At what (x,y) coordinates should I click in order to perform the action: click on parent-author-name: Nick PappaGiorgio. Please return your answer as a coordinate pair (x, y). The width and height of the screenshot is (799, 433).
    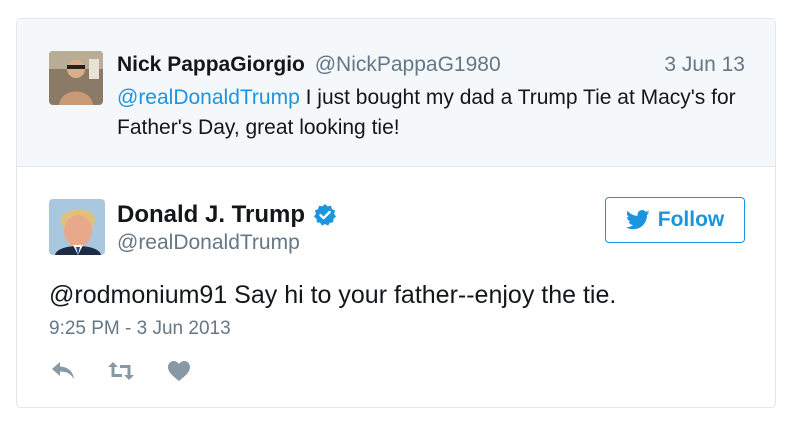
    Looking at the image, I should click on (211, 64).